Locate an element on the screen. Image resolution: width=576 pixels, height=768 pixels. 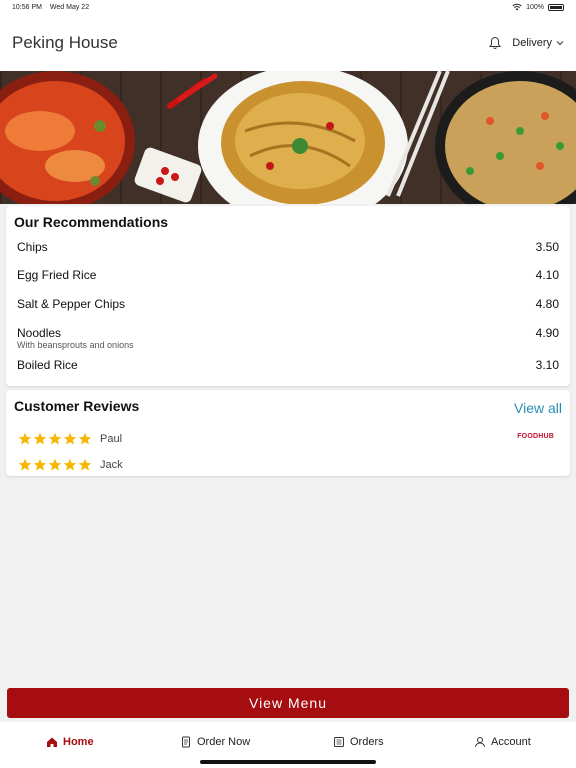
status-date: Wed May 22 is located at coordinates (69, 7).